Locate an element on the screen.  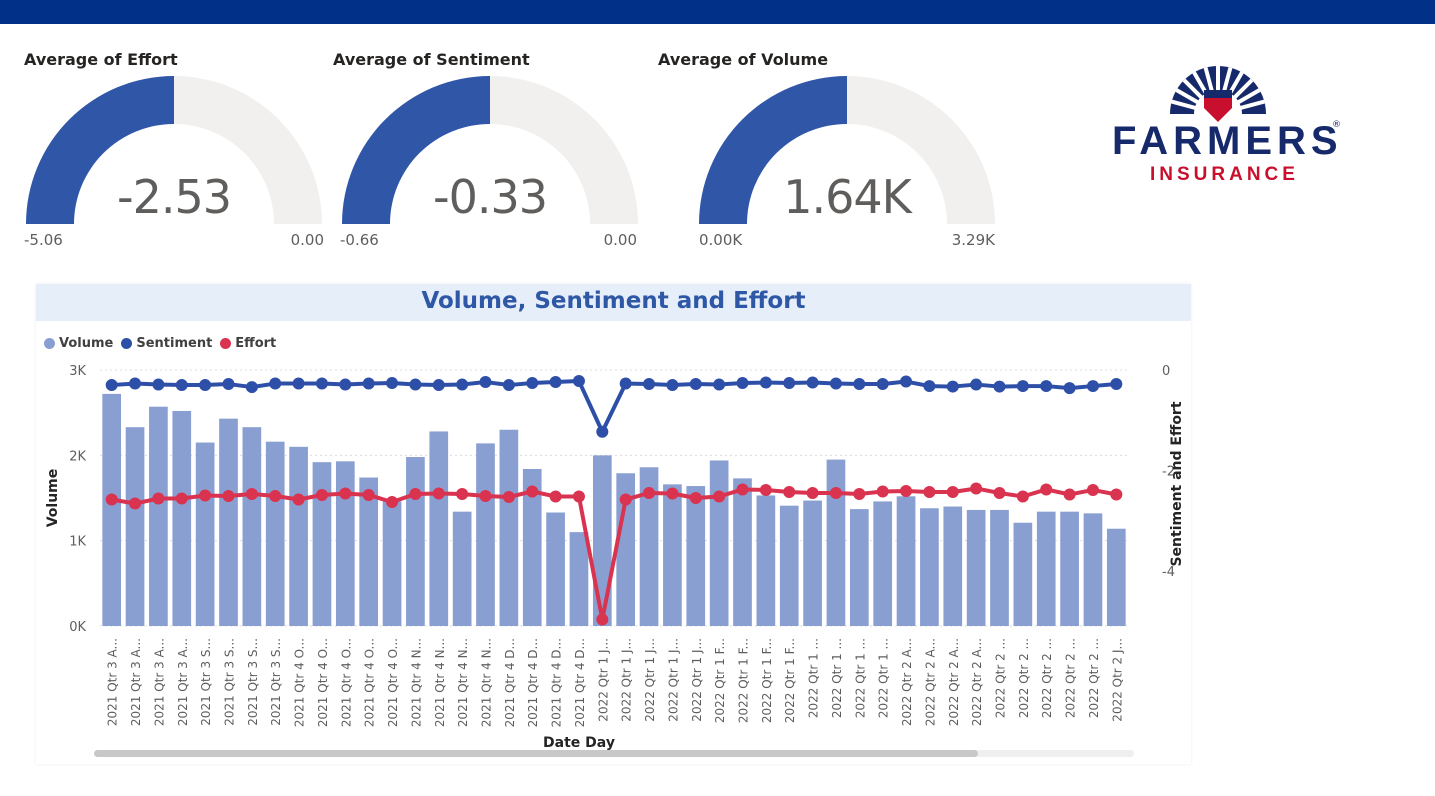
gauge-sentiment: Average of Sentiment -0.33 -0.66 0.00 is located at coordinates (486, 149).